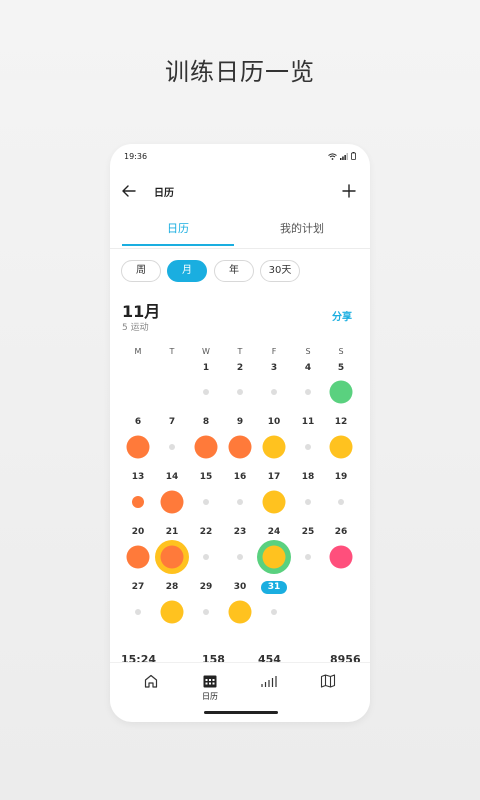  Describe the element at coordinates (274, 422) in the screenshot. I see `day-number: 10` at that location.